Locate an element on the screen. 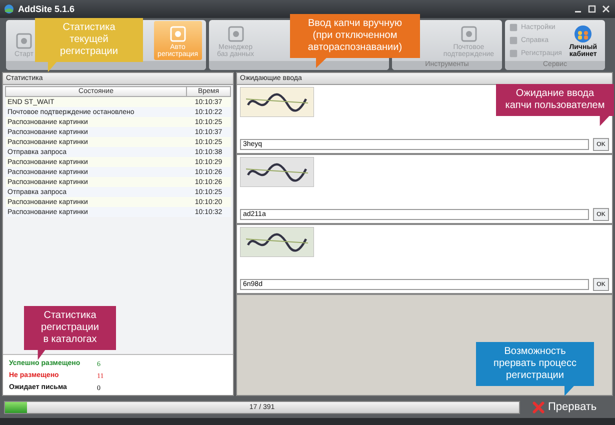 This screenshot has width=615, height=425. stop-button: Прервать is located at coordinates (564, 407).